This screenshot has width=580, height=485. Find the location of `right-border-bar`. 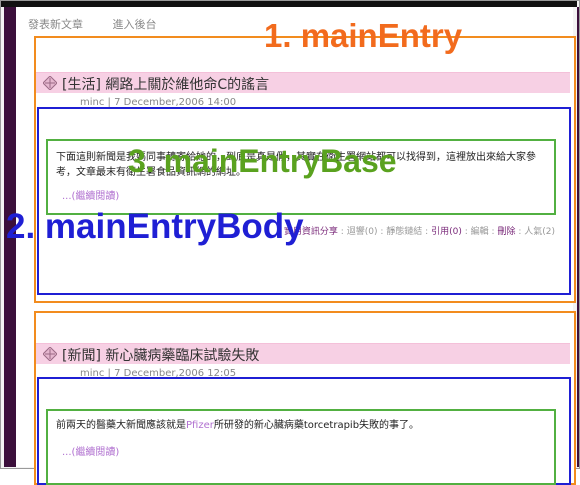

right-border-bar is located at coordinates (578, 237).